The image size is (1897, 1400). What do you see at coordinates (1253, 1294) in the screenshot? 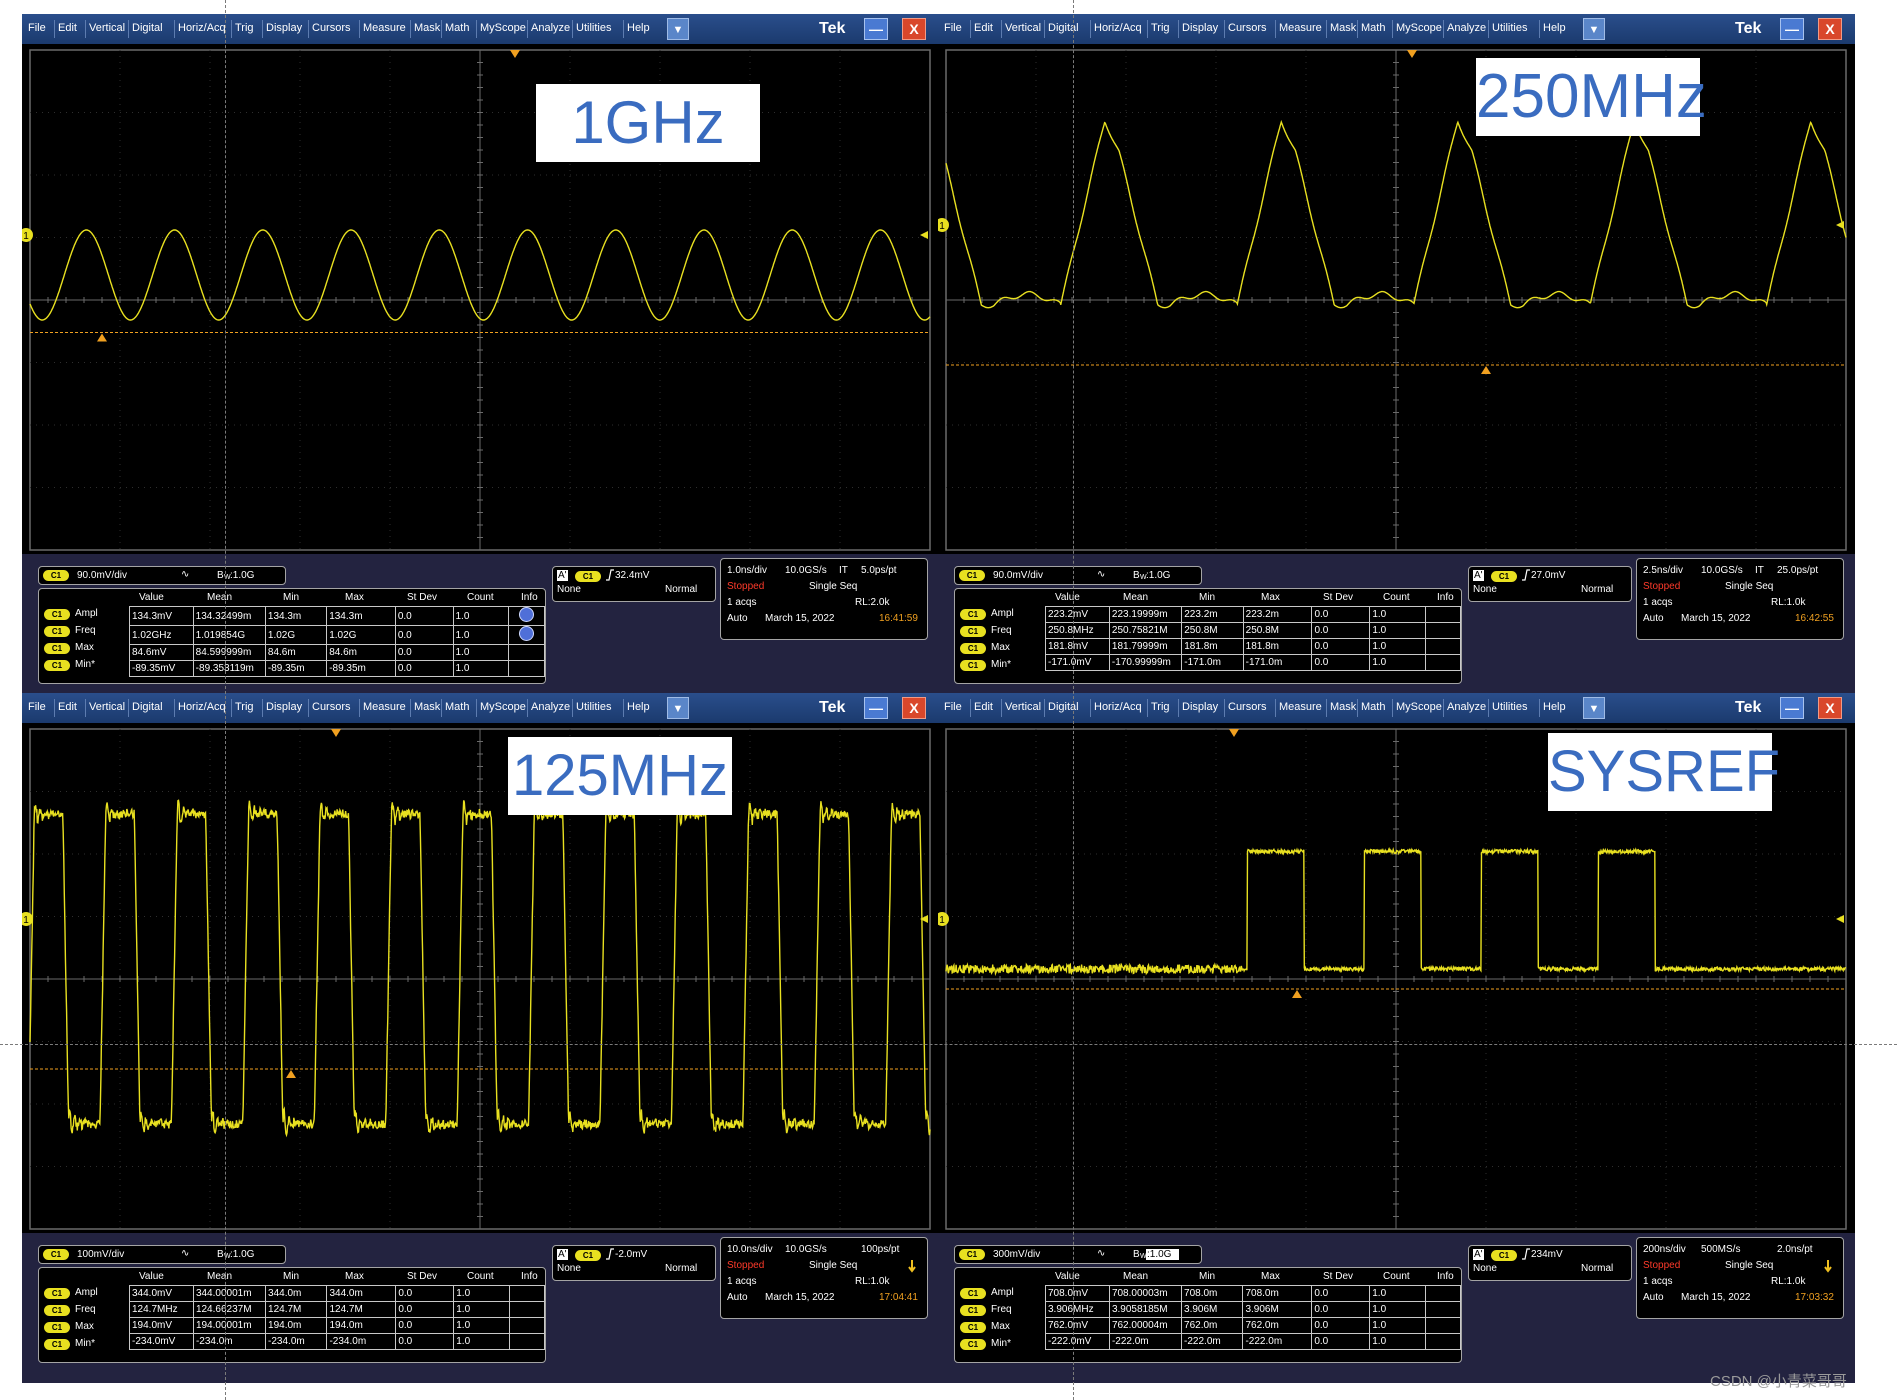
I see `table-row: 708.0mV 708.00003m 708.0m 708.0m 0.0 1.0` at bounding box center [1253, 1294].